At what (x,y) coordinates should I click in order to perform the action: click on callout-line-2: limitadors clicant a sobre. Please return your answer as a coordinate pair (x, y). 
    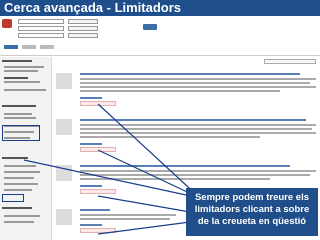
    Looking at the image, I should click on (252, 209).